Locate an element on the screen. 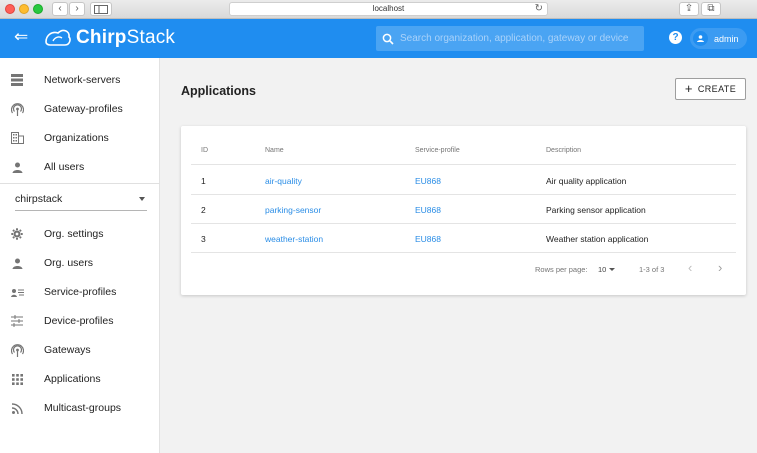 This screenshot has height=453, width=757. address-bar-url: localhost is located at coordinates (388, 8).